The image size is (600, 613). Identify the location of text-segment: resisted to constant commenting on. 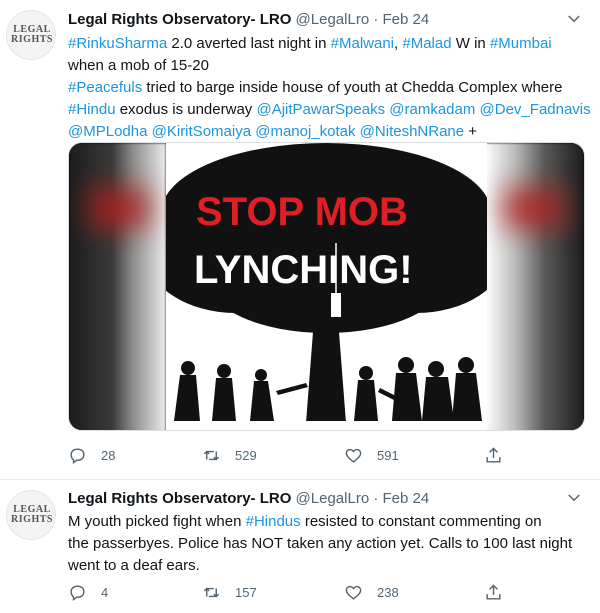
(421, 521).